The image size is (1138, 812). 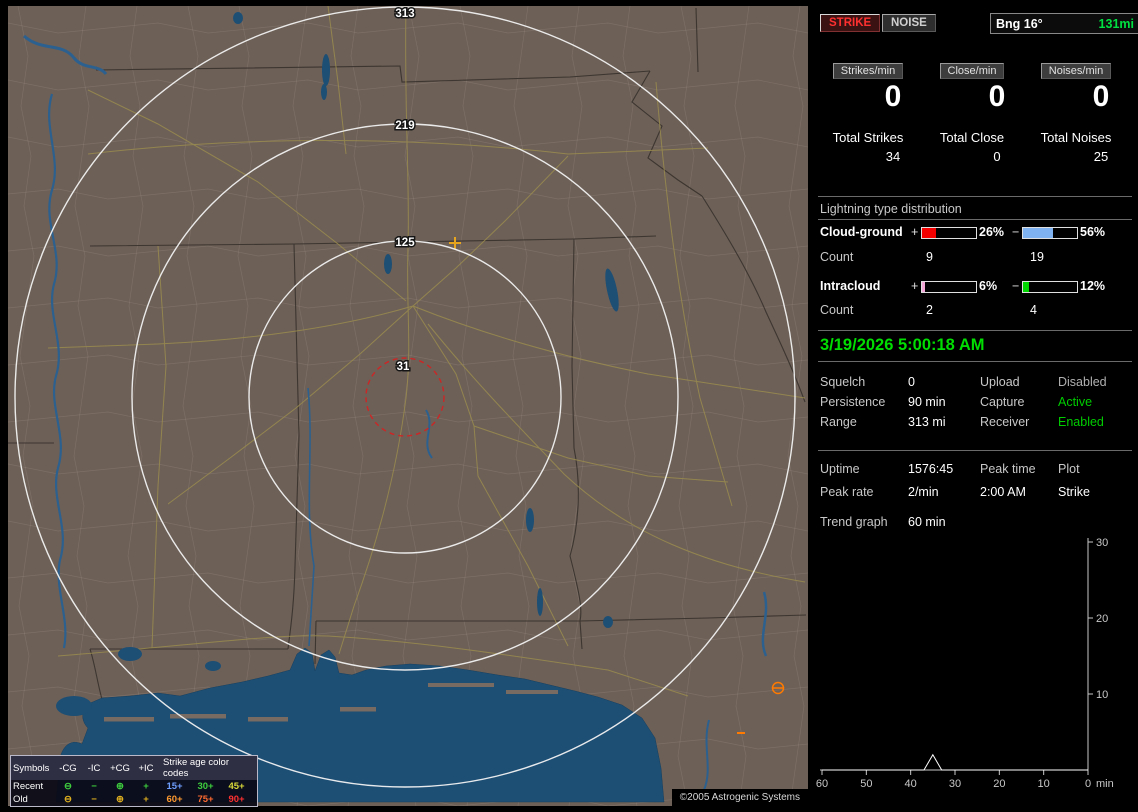 What do you see at coordinates (915, 232) in the screenshot?
I see `cg-plus-sign: +` at bounding box center [915, 232].